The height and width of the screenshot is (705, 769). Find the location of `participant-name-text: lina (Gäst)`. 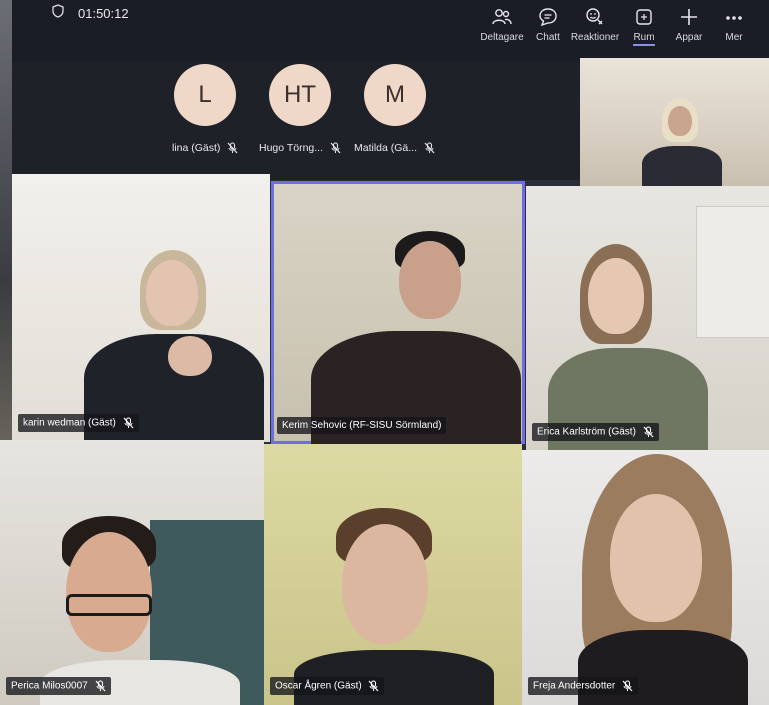

participant-name-text: lina (Gäst) is located at coordinates (196, 148).